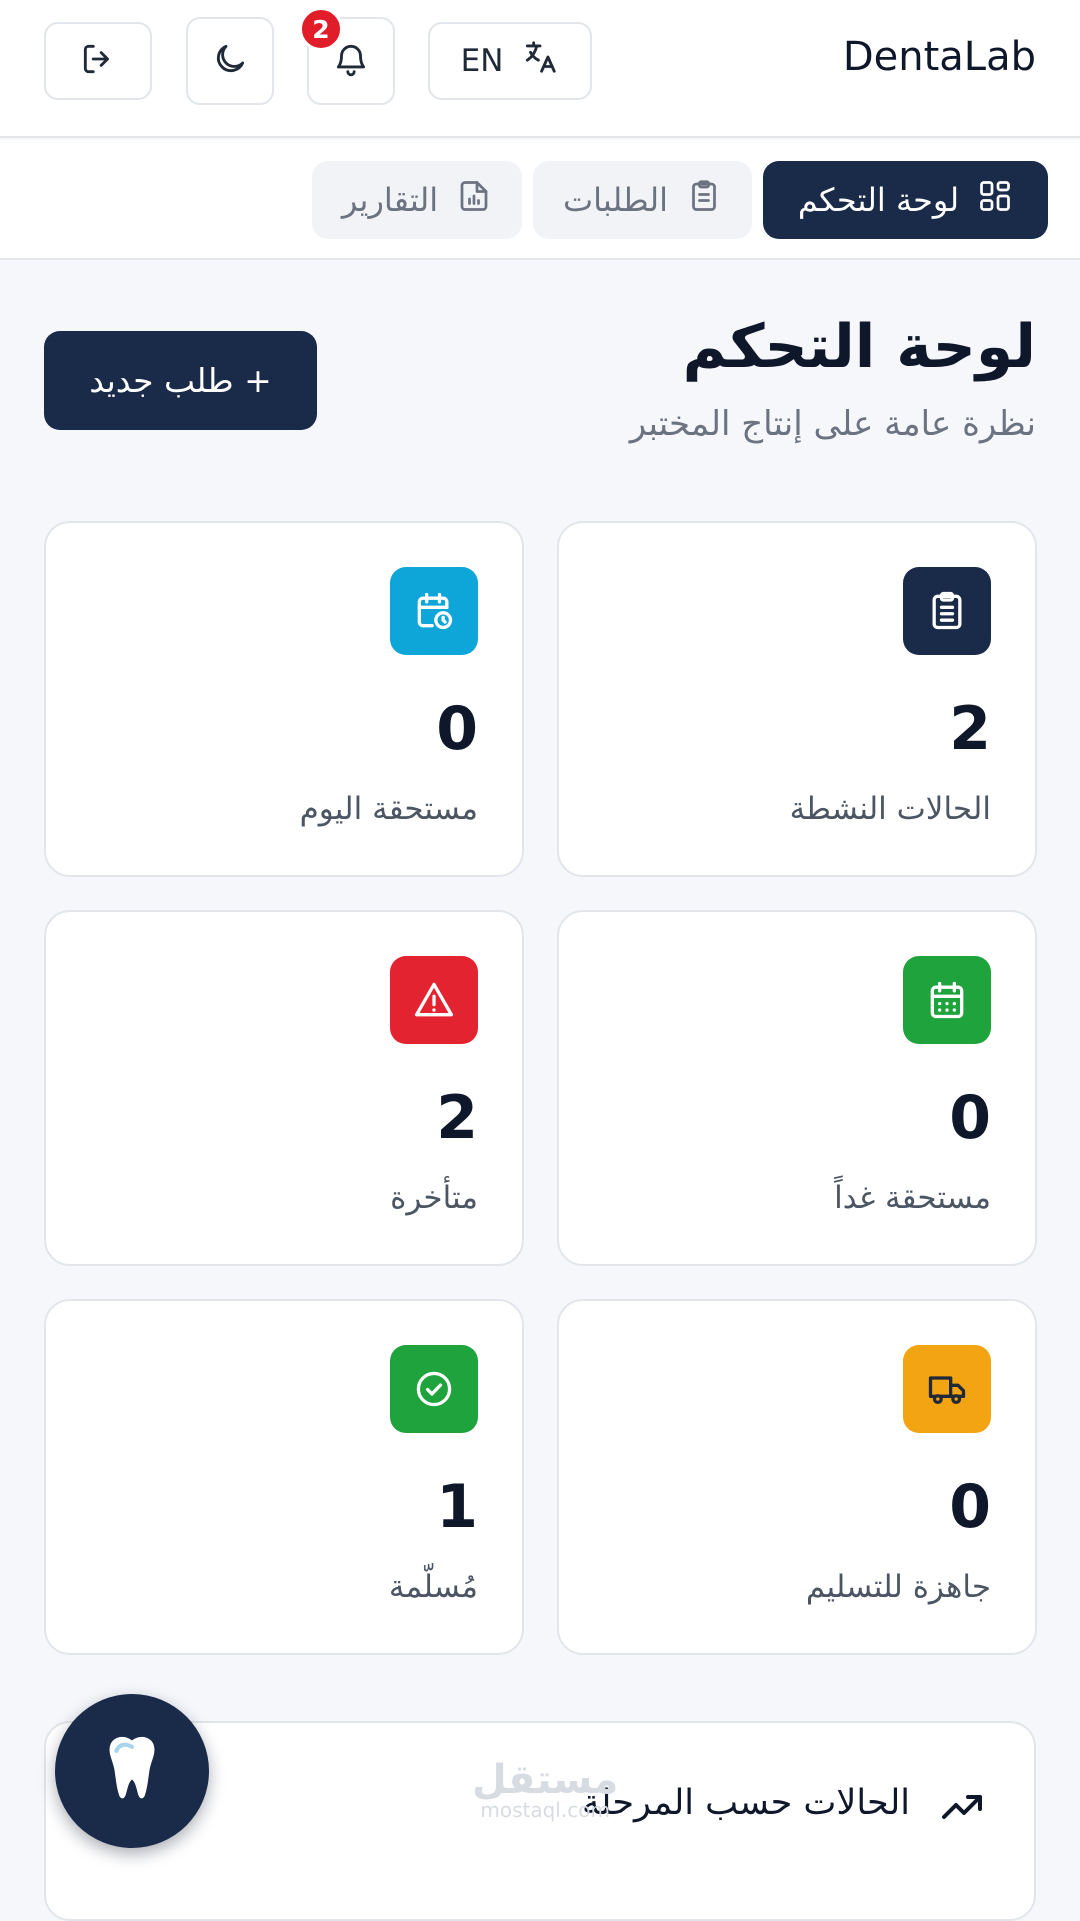 The height and width of the screenshot is (1921, 1080). I want to click on tab-orders: الطلبات, so click(642, 200).